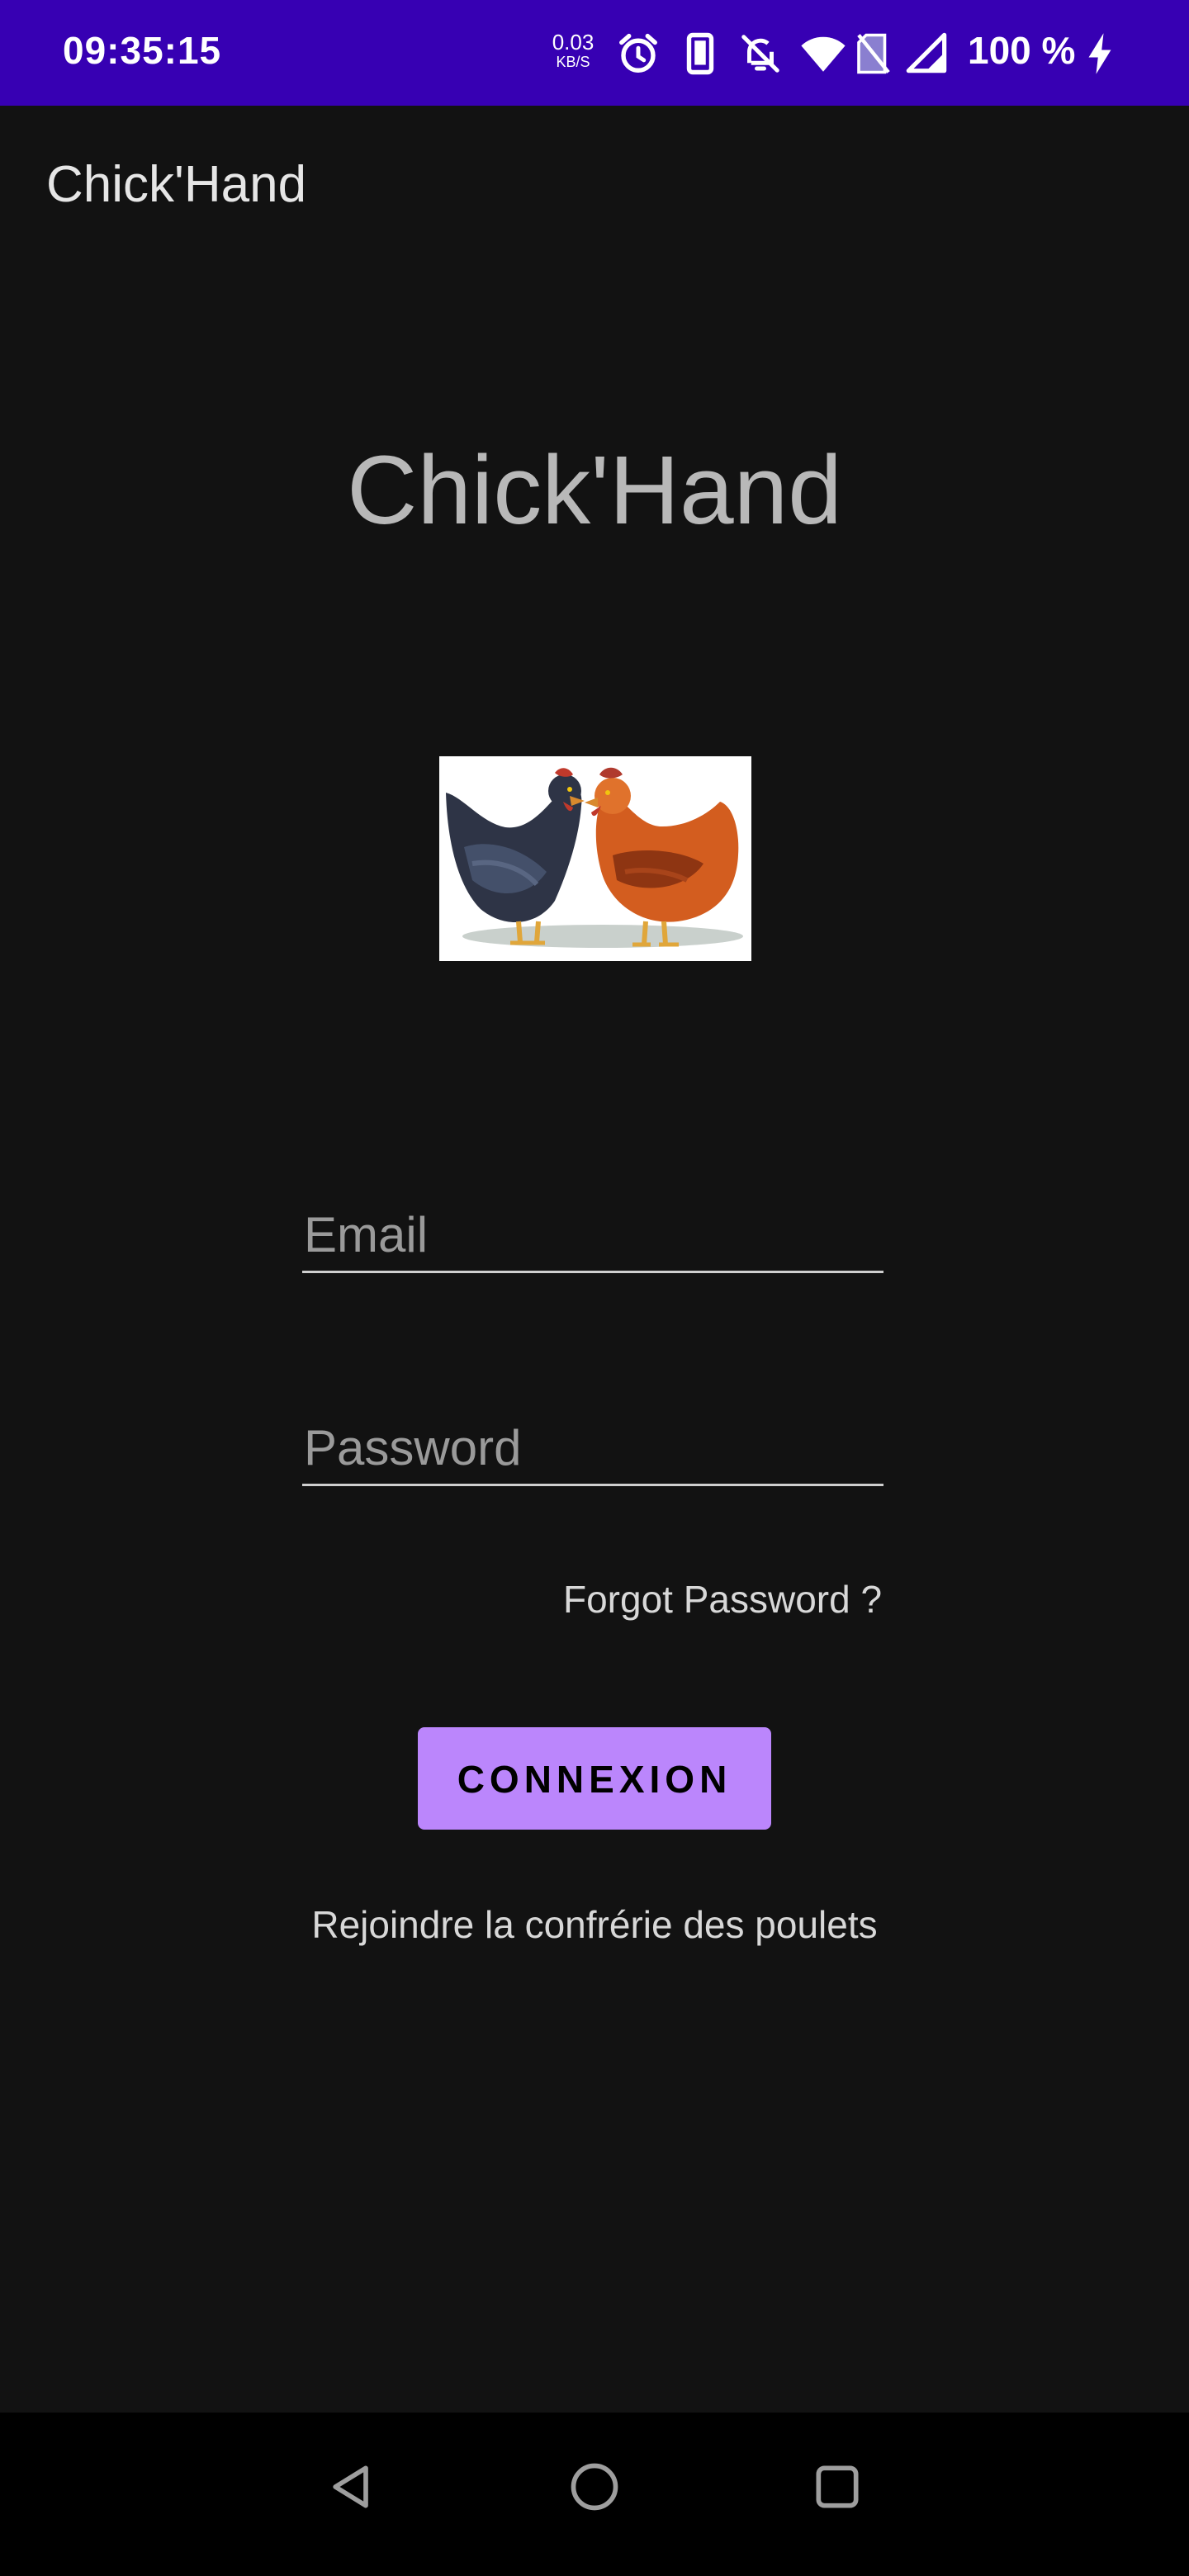  What do you see at coordinates (594, 1778) in the screenshot?
I see `login-button: CONNEXION` at bounding box center [594, 1778].